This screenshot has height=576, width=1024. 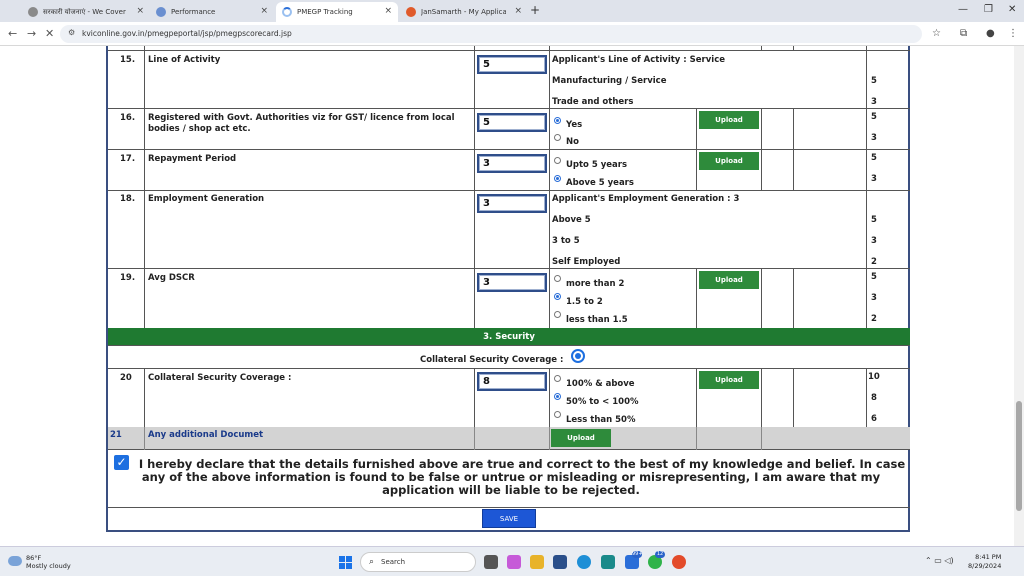 What do you see at coordinates (418, 562) in the screenshot?
I see `taskbar-search-input: ⌕ Search` at bounding box center [418, 562].